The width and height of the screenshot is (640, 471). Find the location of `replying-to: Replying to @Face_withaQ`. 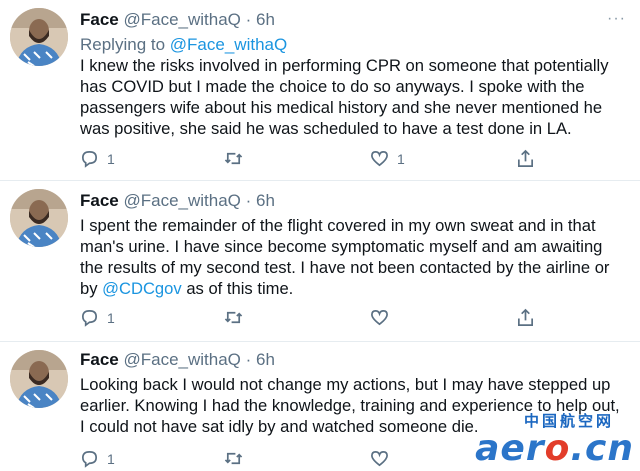

replying-to: Replying to @Face_withaQ is located at coordinates (183, 45).